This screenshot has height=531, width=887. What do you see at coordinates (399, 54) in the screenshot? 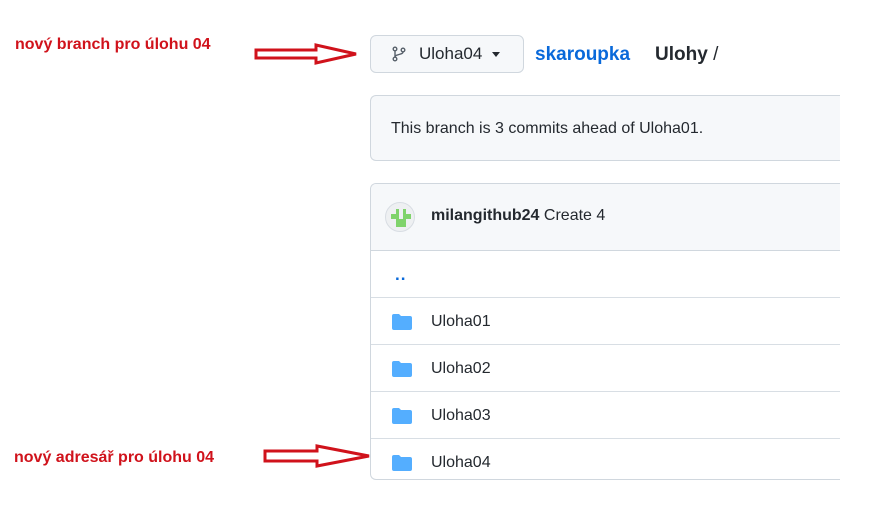
I see `git-branch-icon` at bounding box center [399, 54].